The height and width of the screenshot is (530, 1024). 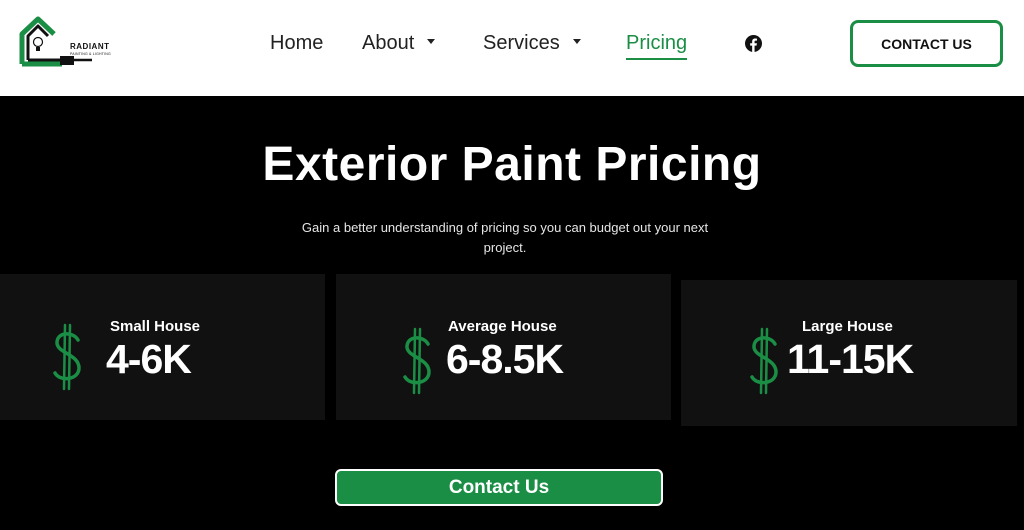 I want to click on card-price: 4-6K, so click(x=149, y=359).